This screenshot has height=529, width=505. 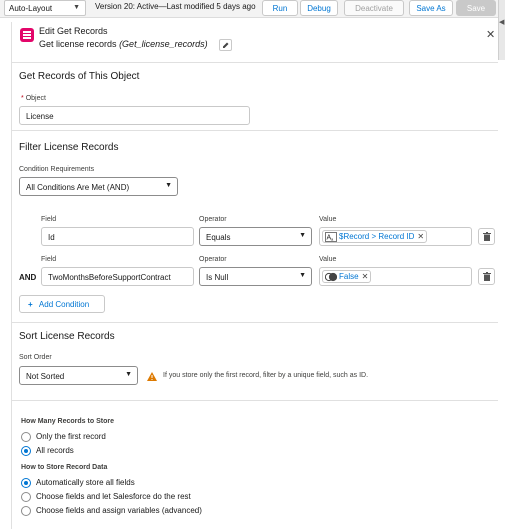 What do you see at coordinates (78, 375) in the screenshot?
I see `sort-order-select: Not Sorted ▼` at bounding box center [78, 375].